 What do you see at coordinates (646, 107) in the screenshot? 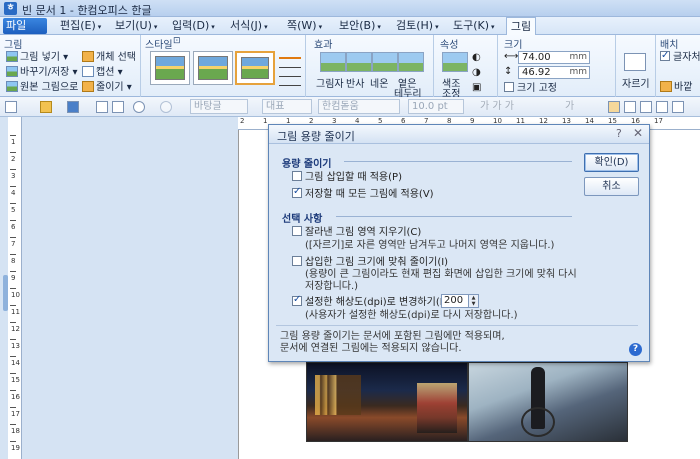
I see `align-right-icon` at bounding box center [646, 107].